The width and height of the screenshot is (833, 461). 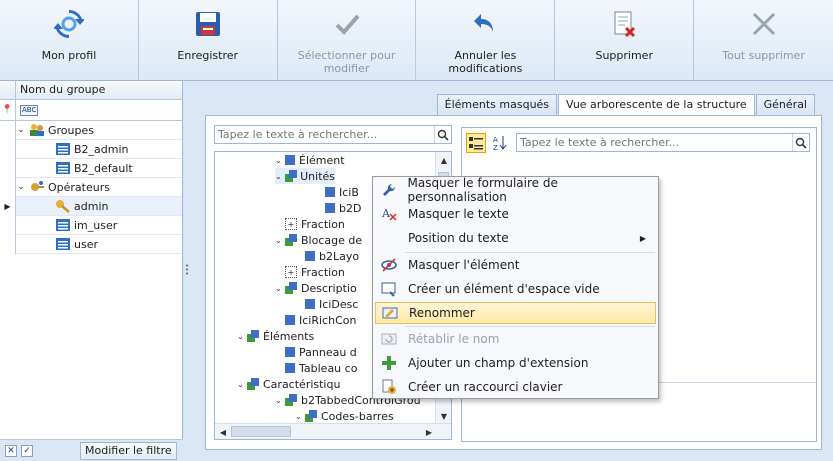 I want to click on menu-item-create-empty-space: Créer un élément d'espace vide, so click(x=515, y=289).